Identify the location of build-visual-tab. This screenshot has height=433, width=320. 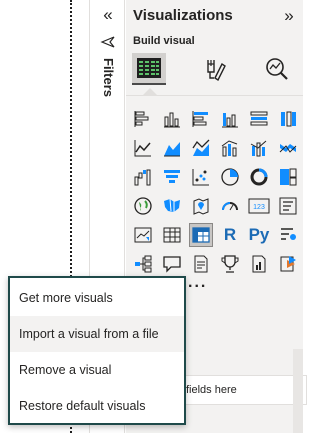
(149, 69).